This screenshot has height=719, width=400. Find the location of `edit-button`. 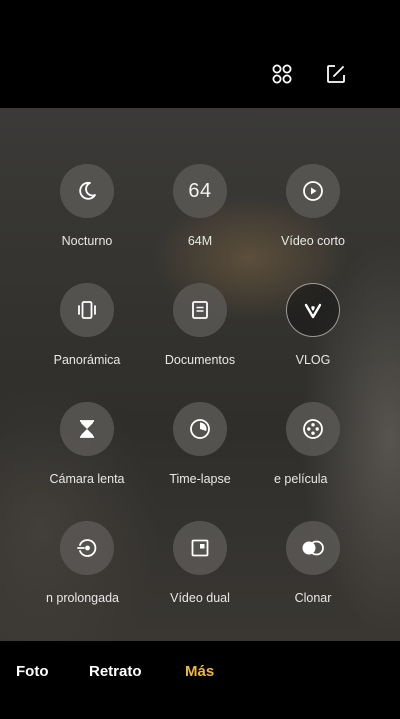

edit-button is located at coordinates (336, 74).